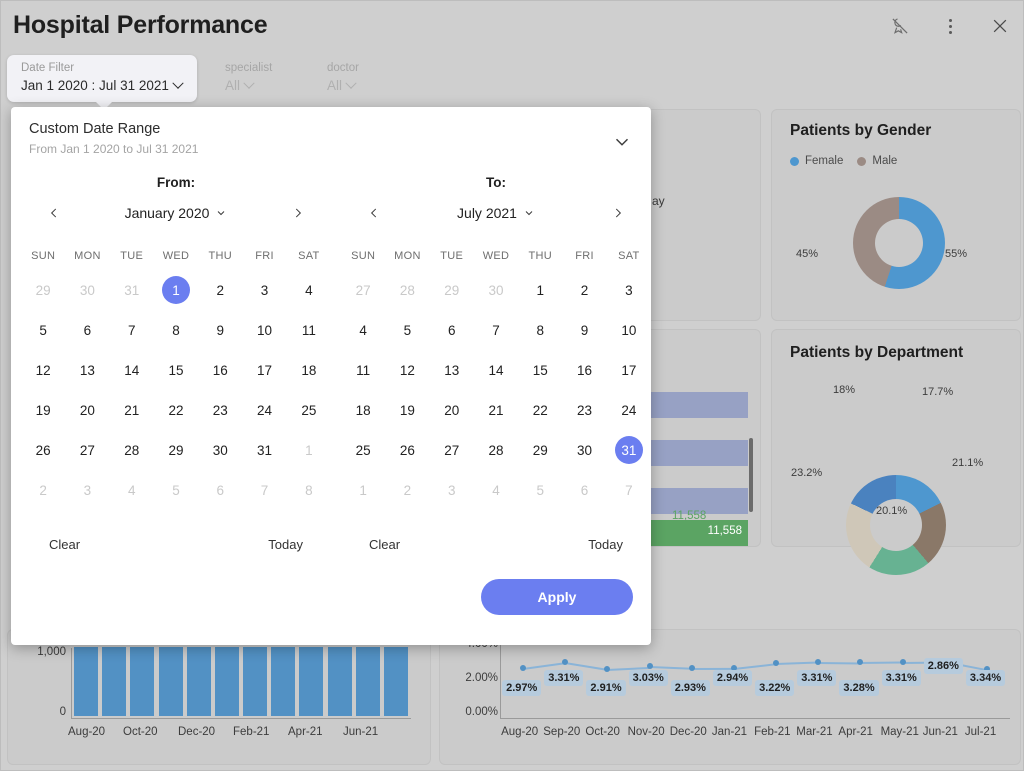 This screenshot has height=771, width=1024. What do you see at coordinates (285, 544) in the screenshot?
I see `from-today-button: Today` at bounding box center [285, 544].